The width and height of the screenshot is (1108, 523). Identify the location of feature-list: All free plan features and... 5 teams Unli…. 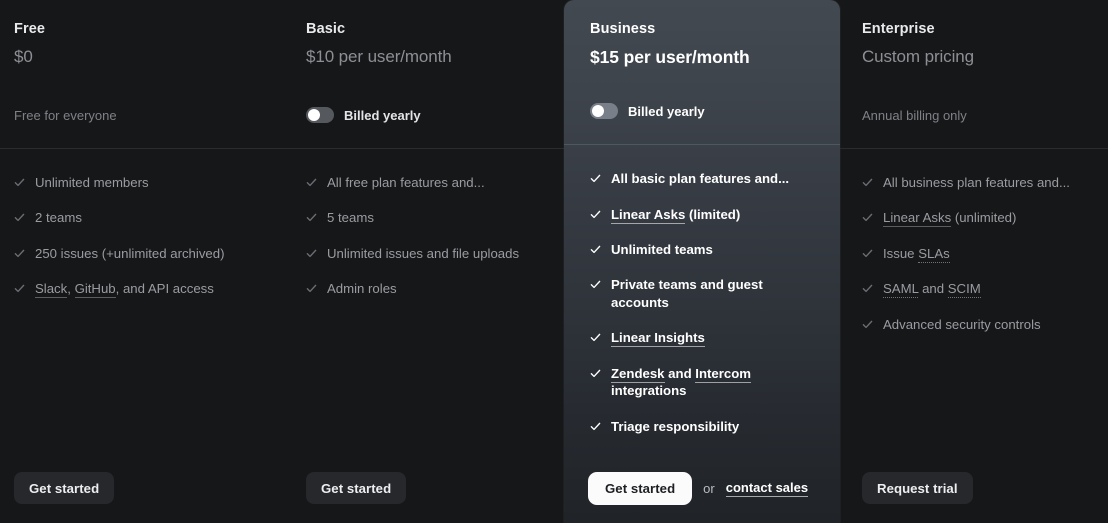
(428, 301).